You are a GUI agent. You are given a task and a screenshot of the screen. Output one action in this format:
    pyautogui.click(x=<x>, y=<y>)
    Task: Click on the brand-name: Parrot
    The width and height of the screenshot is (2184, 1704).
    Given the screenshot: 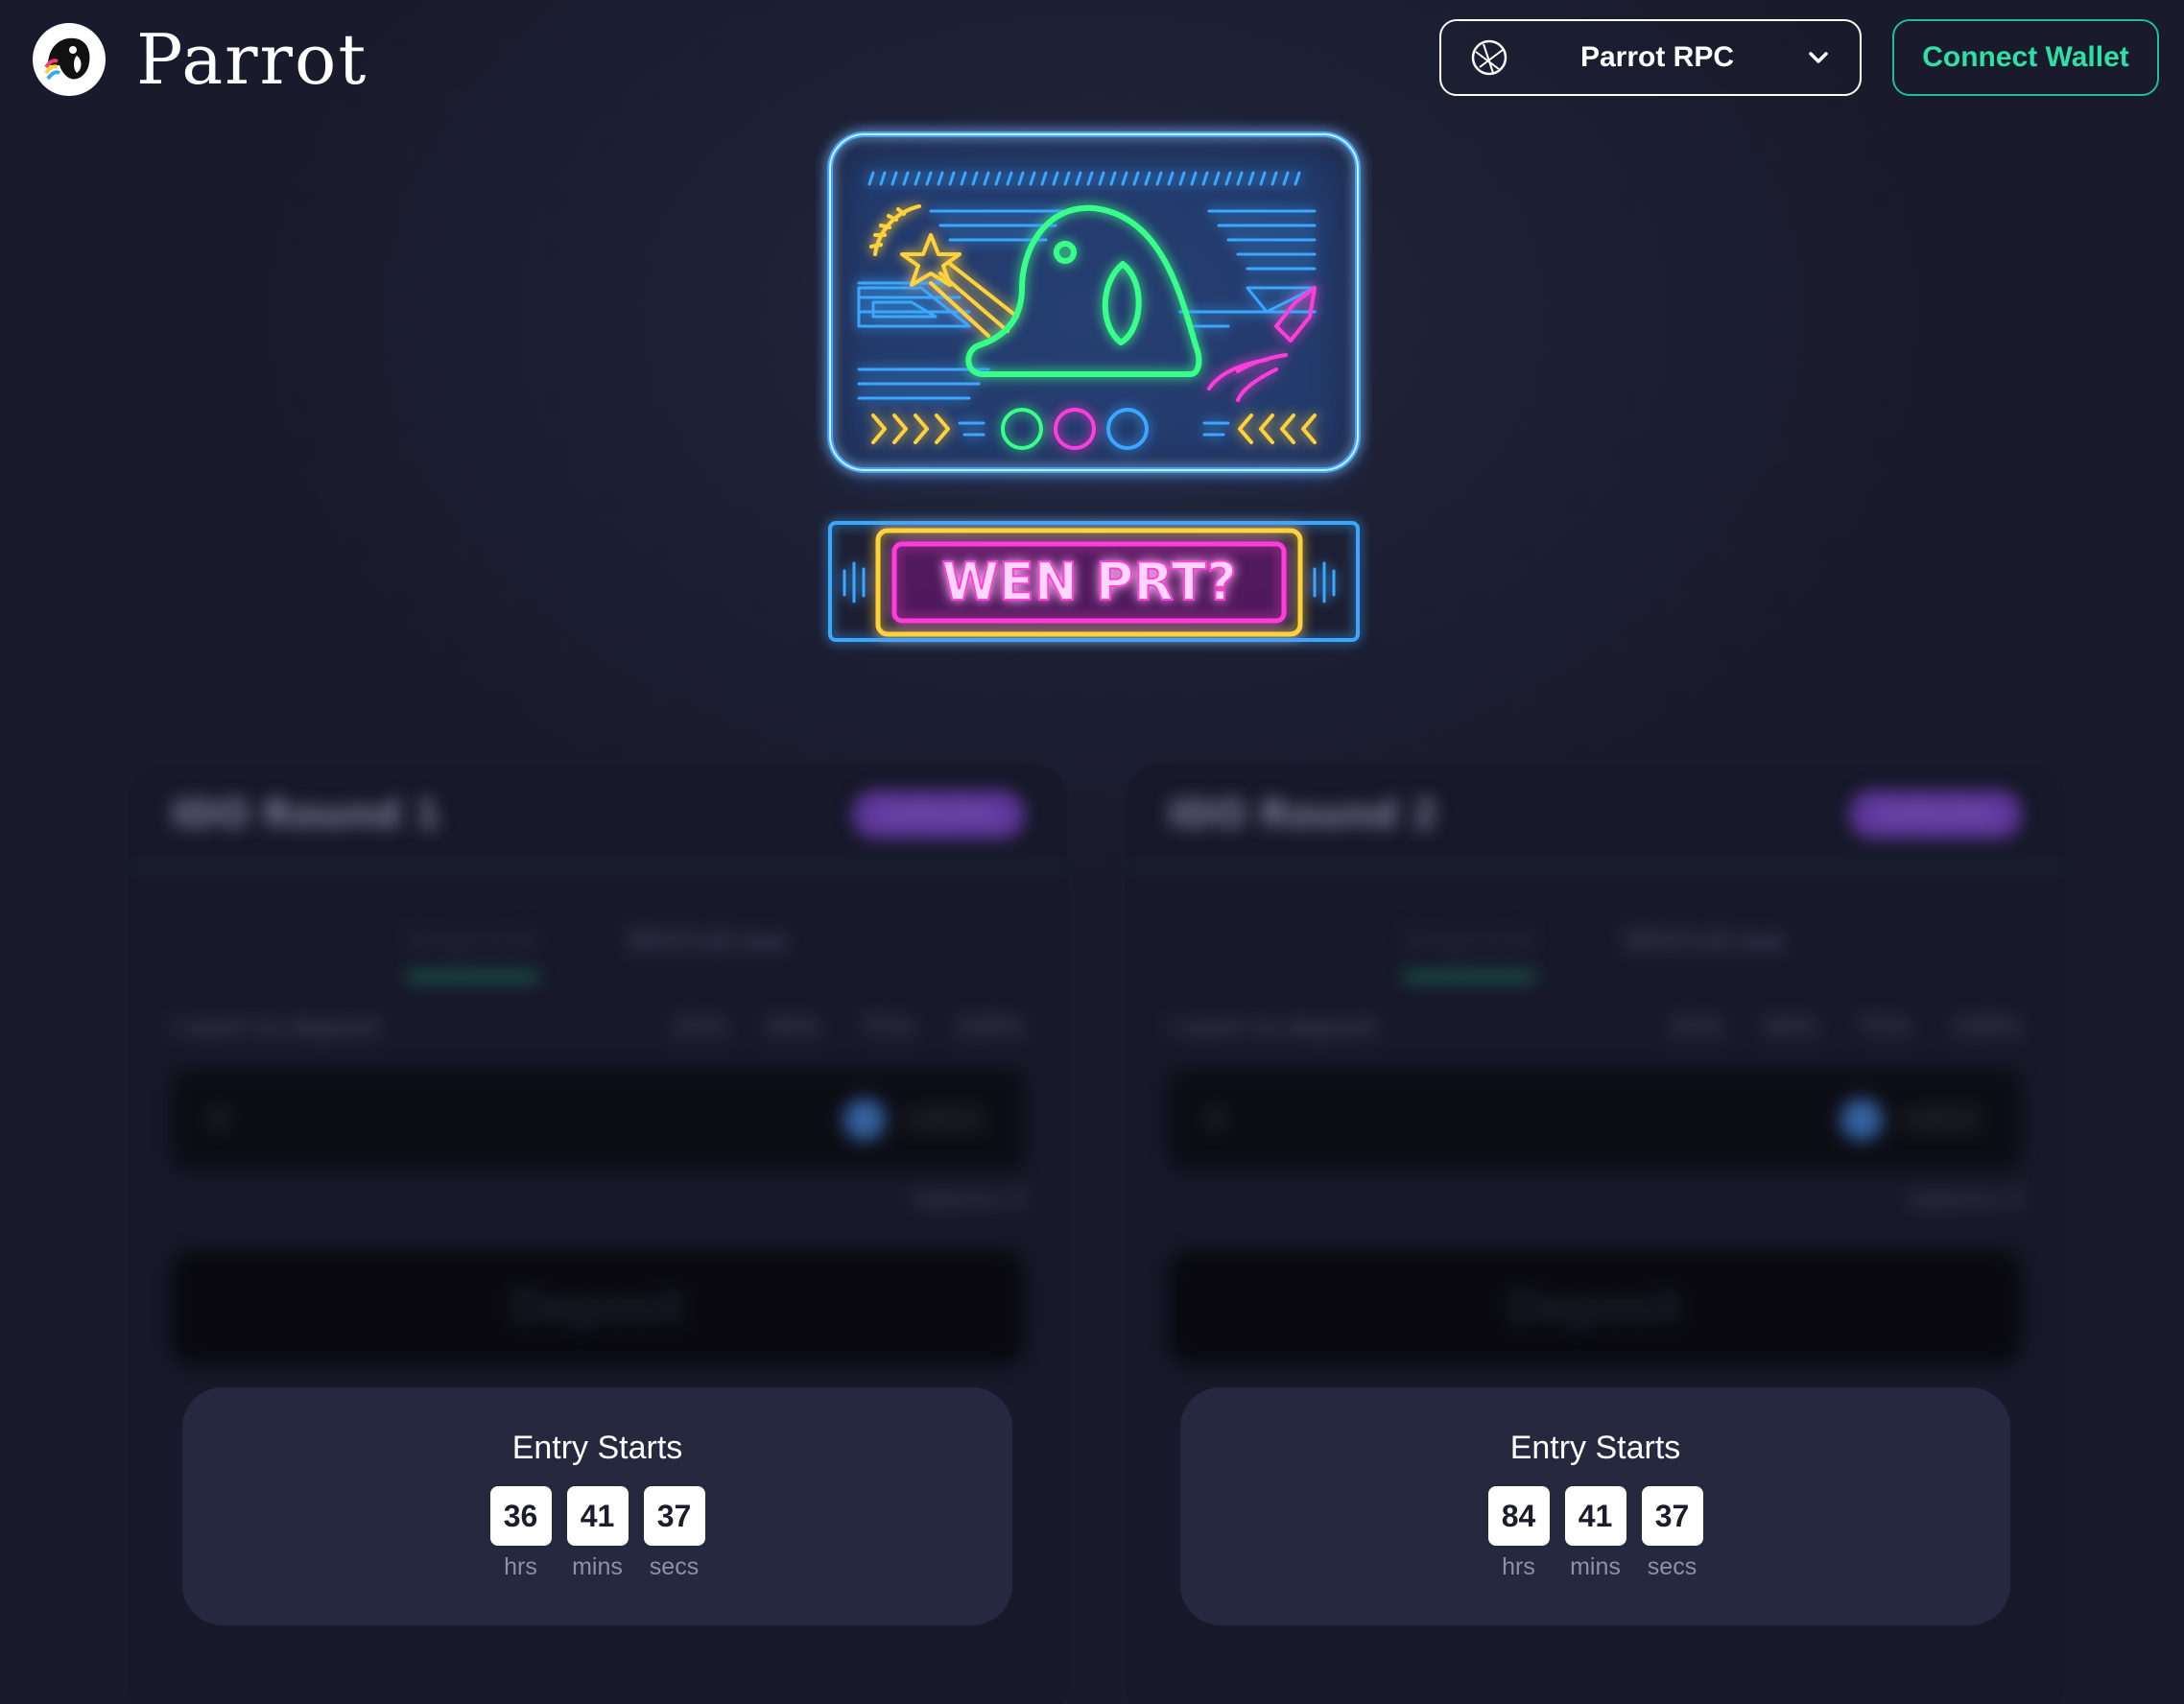 What is the action you would take?
    pyautogui.click(x=252, y=59)
    